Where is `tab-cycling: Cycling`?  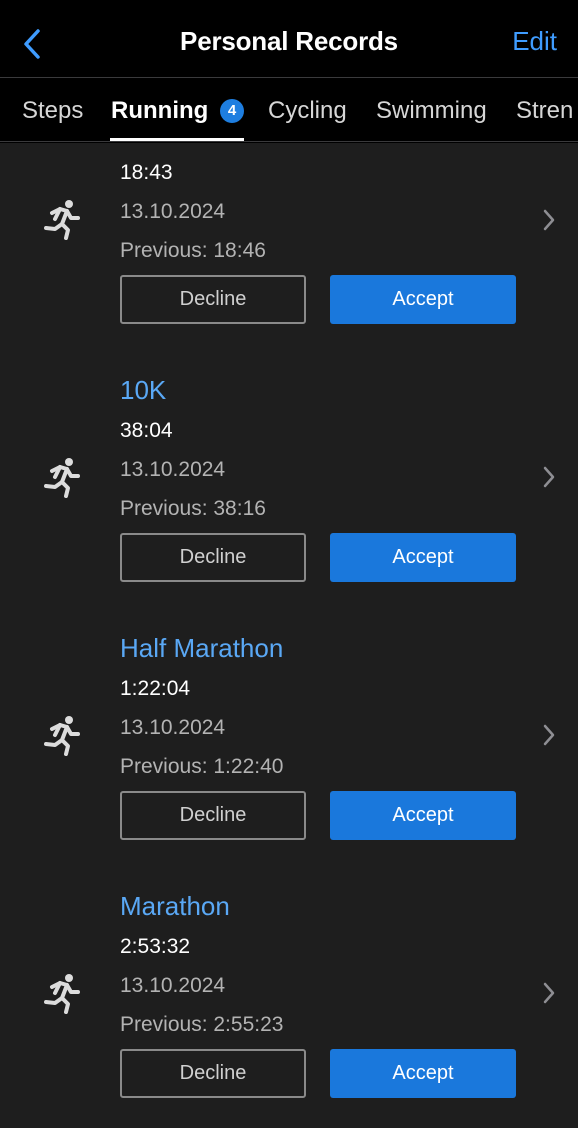
tab-cycling: Cycling is located at coordinates (307, 111).